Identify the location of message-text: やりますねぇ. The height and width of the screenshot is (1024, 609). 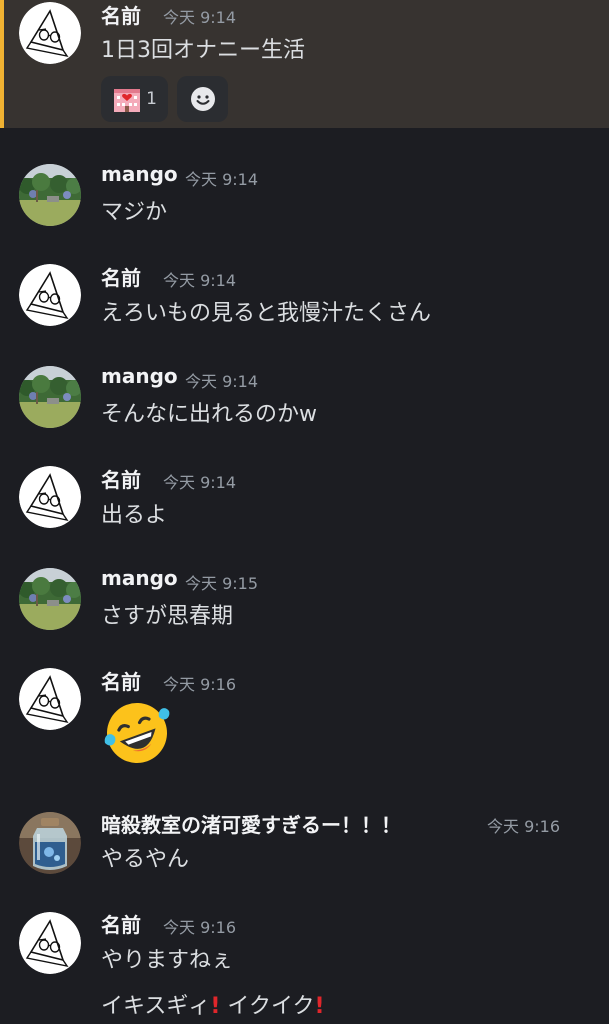
(167, 960).